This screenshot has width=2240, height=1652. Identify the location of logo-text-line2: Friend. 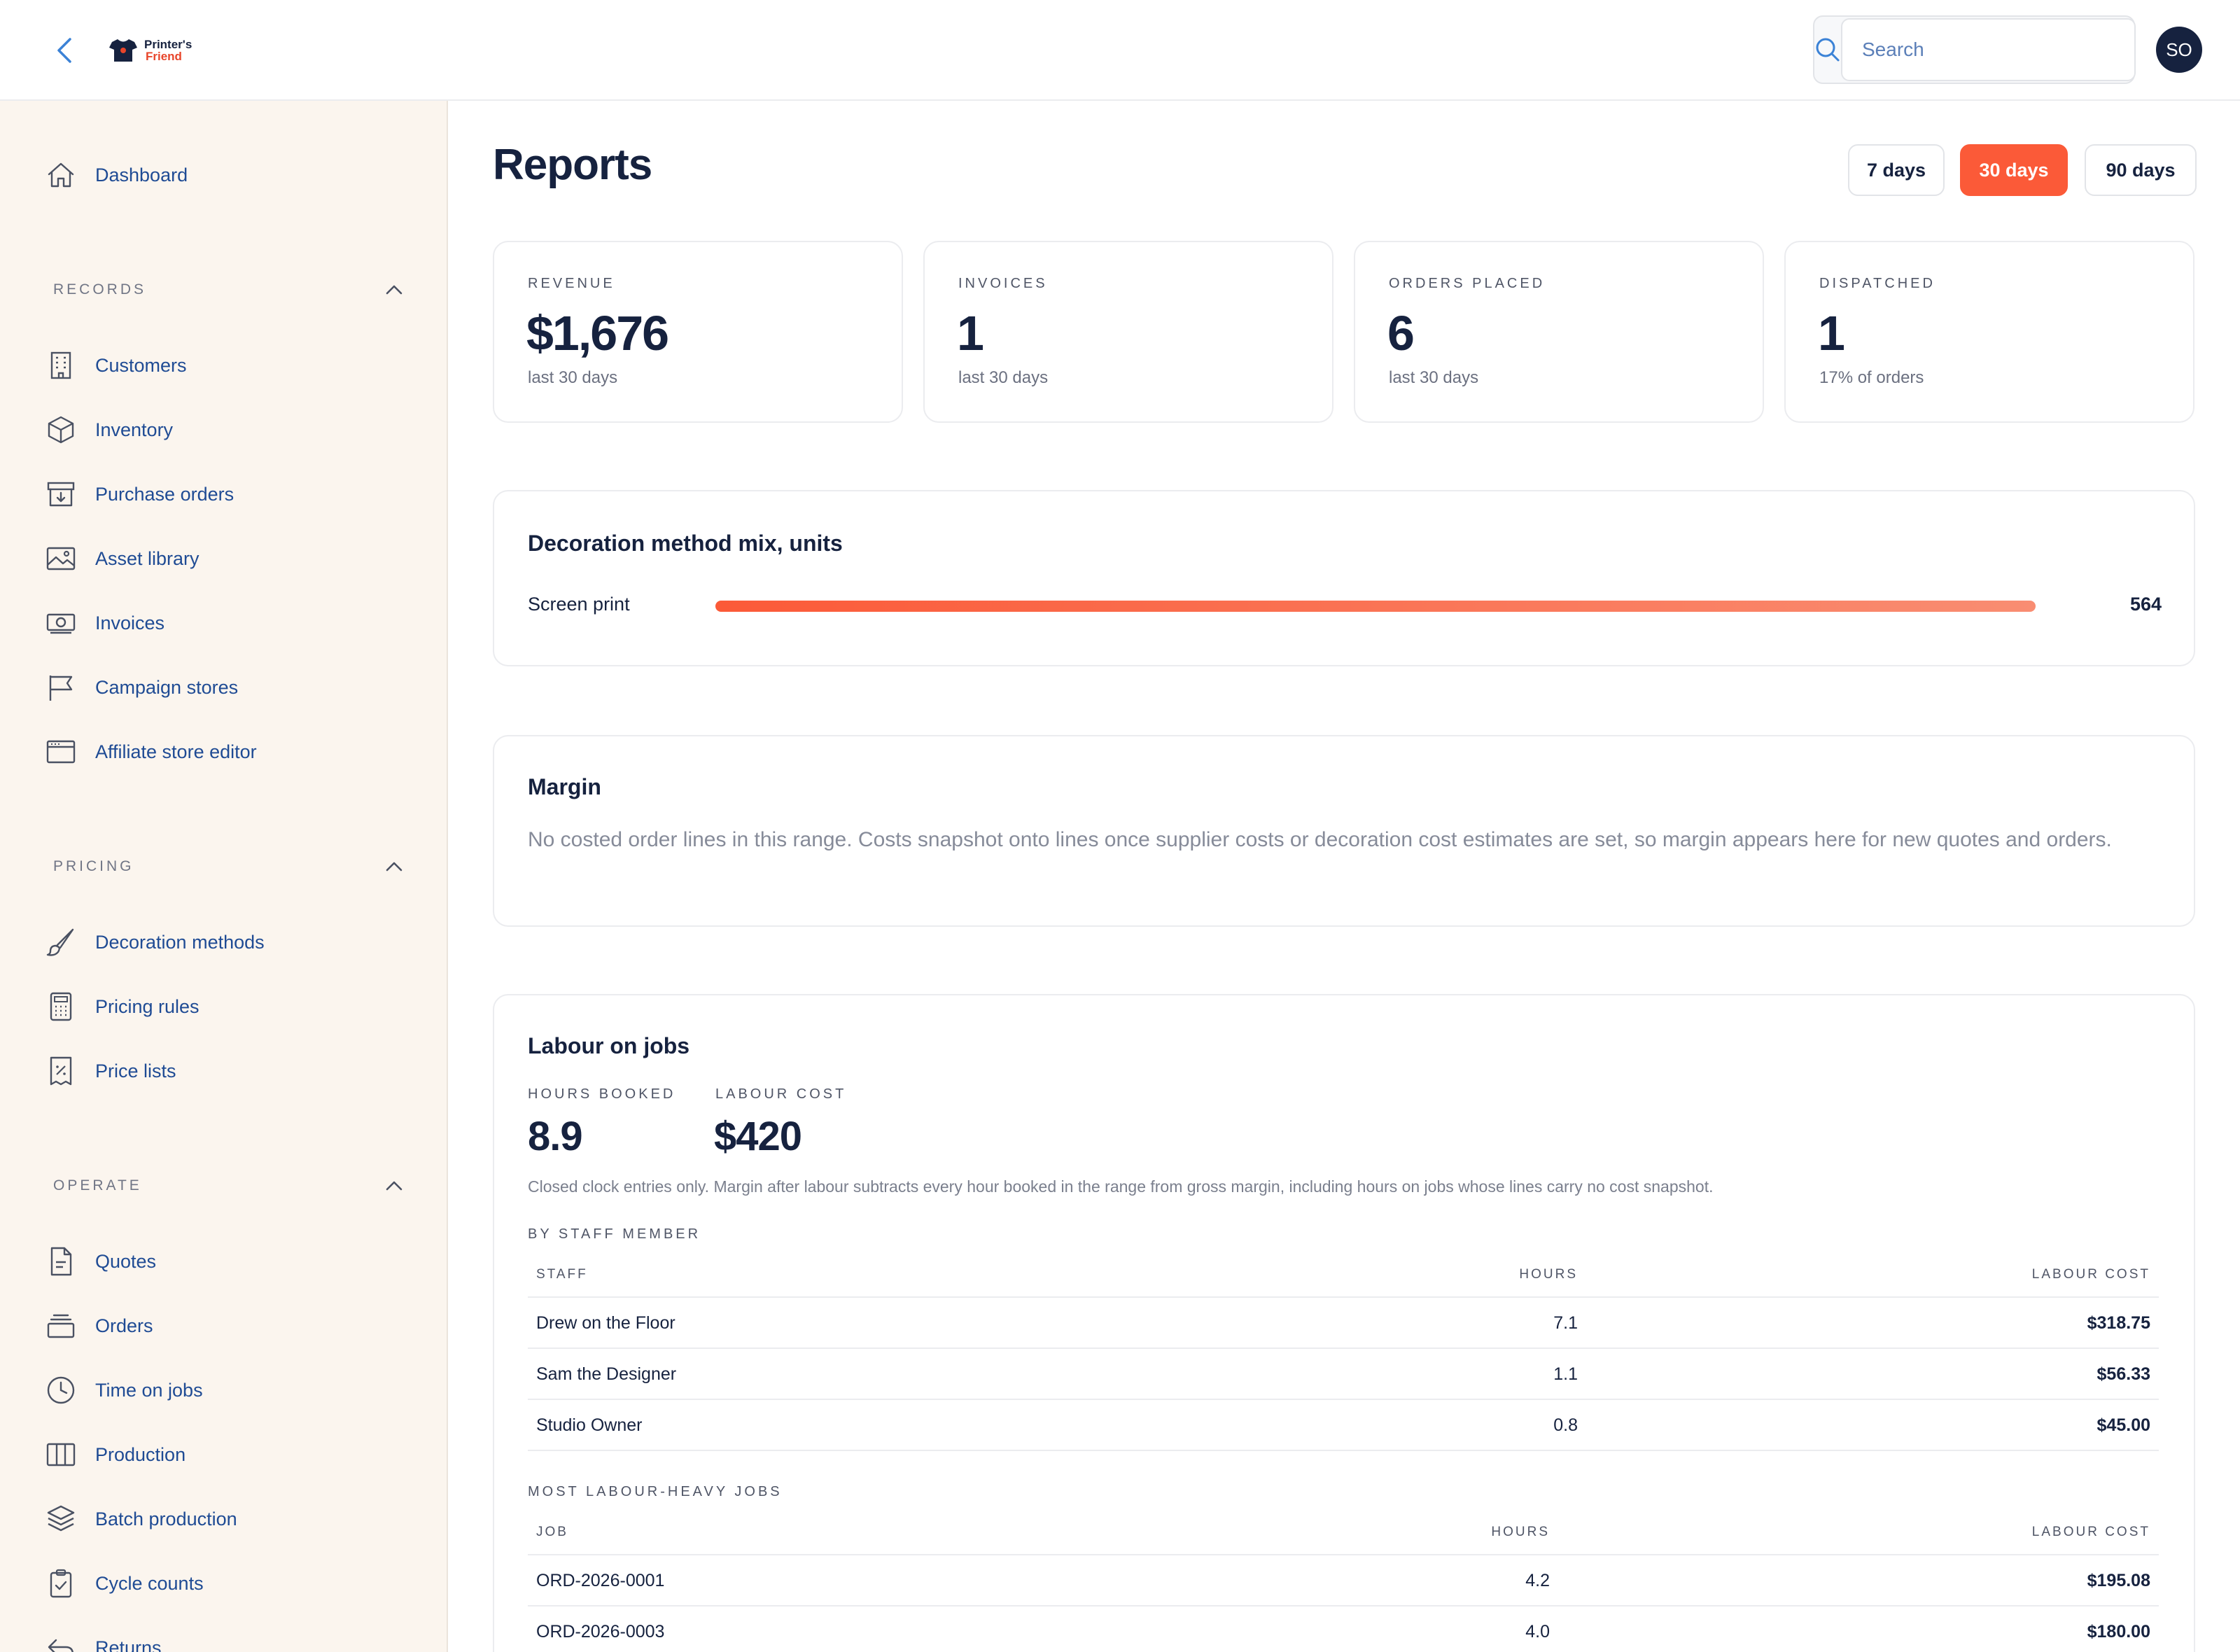
(164, 56).